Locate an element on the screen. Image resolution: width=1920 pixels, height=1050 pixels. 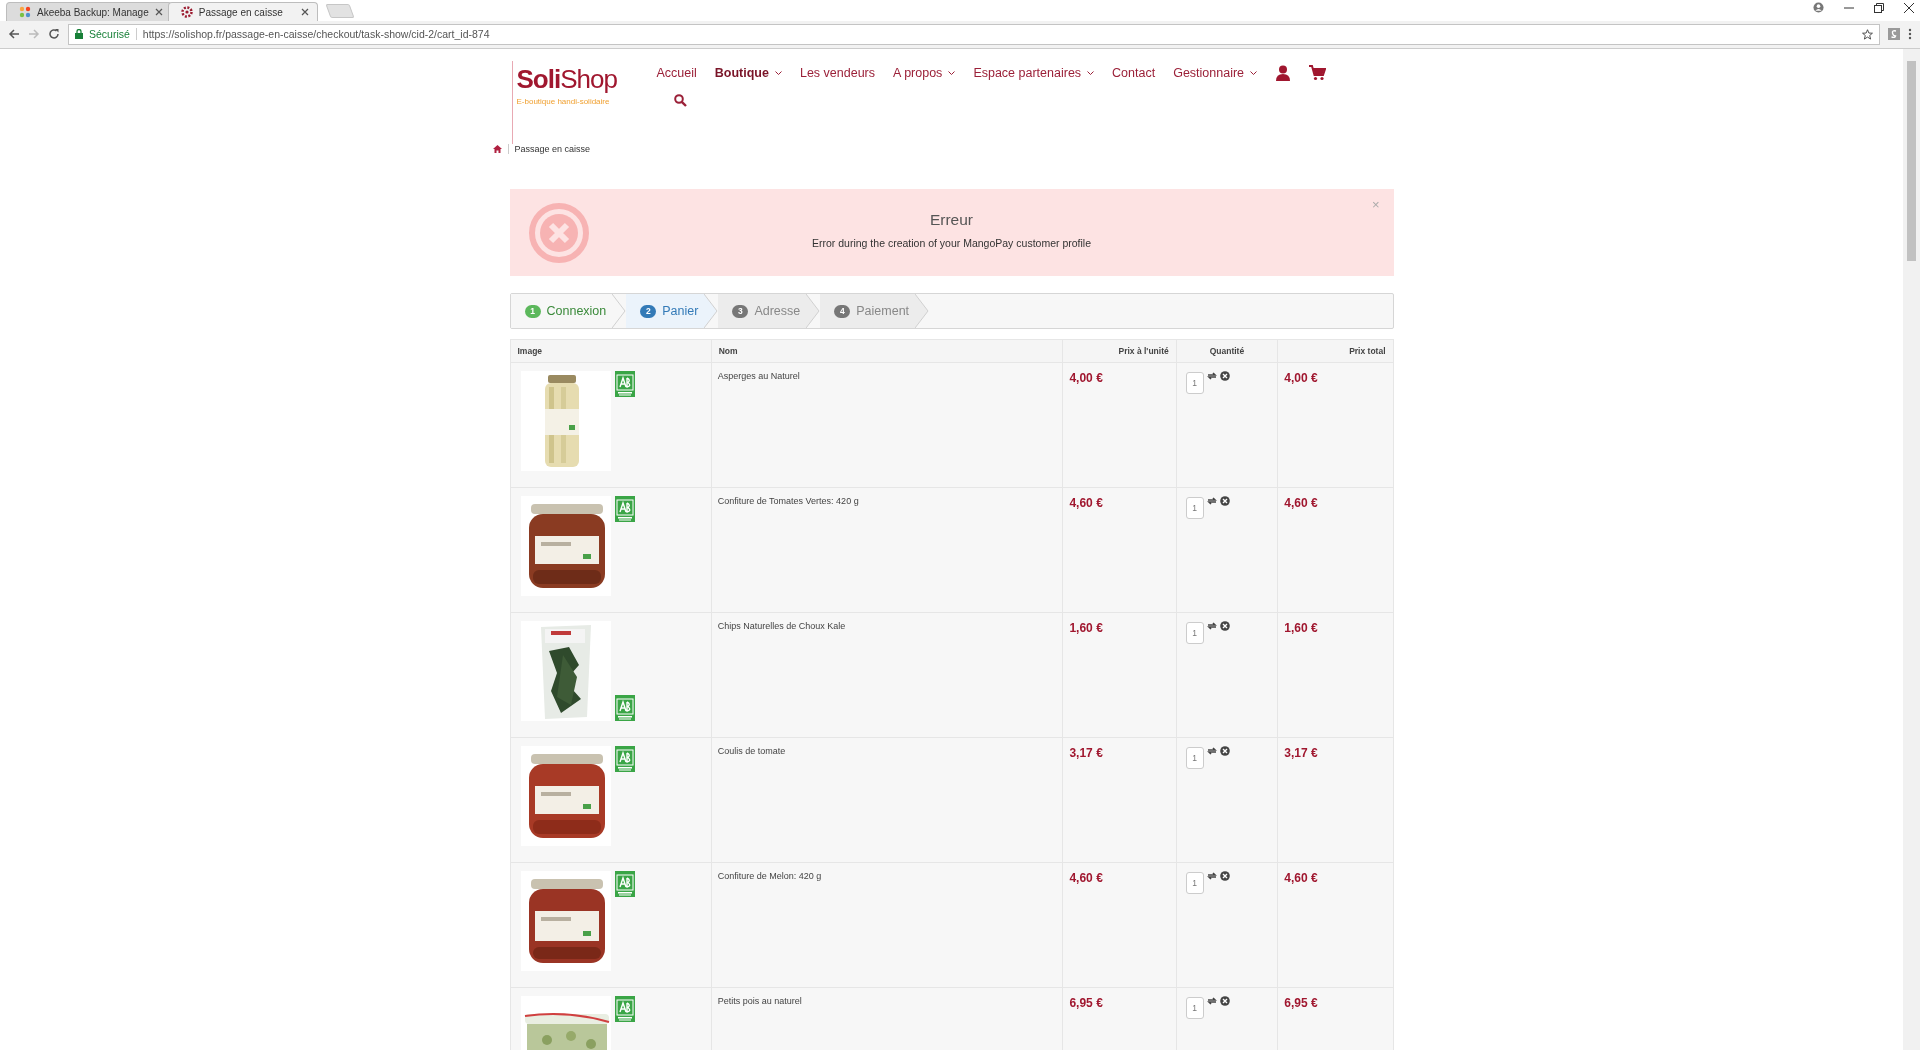
column-header: Prix total is located at coordinates (1335, 351).